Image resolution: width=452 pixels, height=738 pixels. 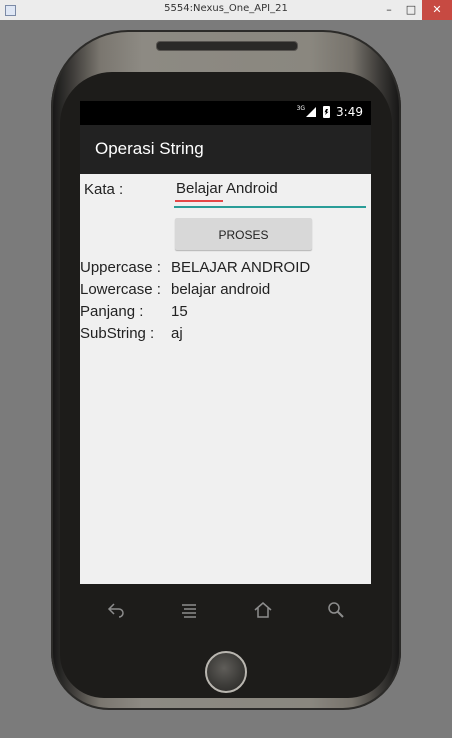 I want to click on kata-input-value: Belajar Android, so click(x=270, y=188).